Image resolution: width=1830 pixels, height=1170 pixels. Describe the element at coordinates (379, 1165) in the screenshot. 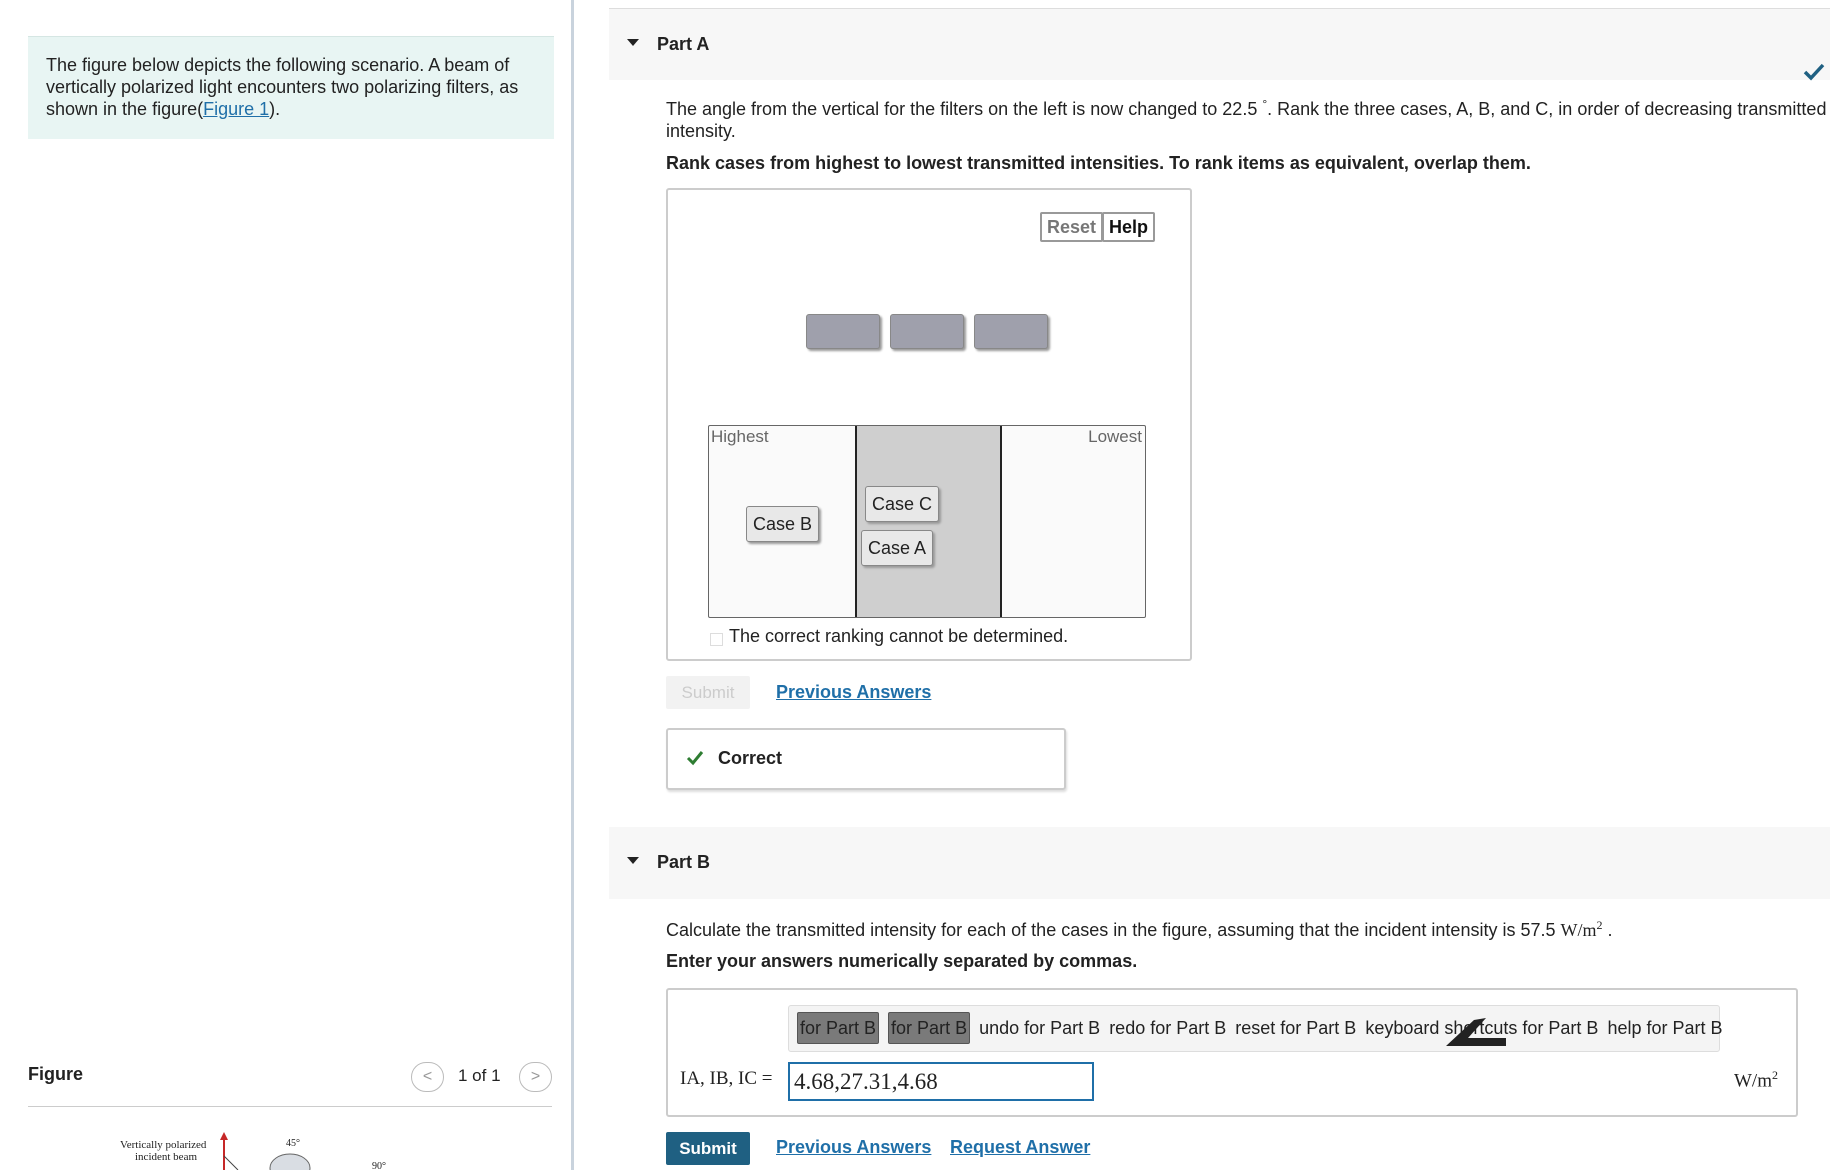

I see `figure-angle-90: 90°` at that location.